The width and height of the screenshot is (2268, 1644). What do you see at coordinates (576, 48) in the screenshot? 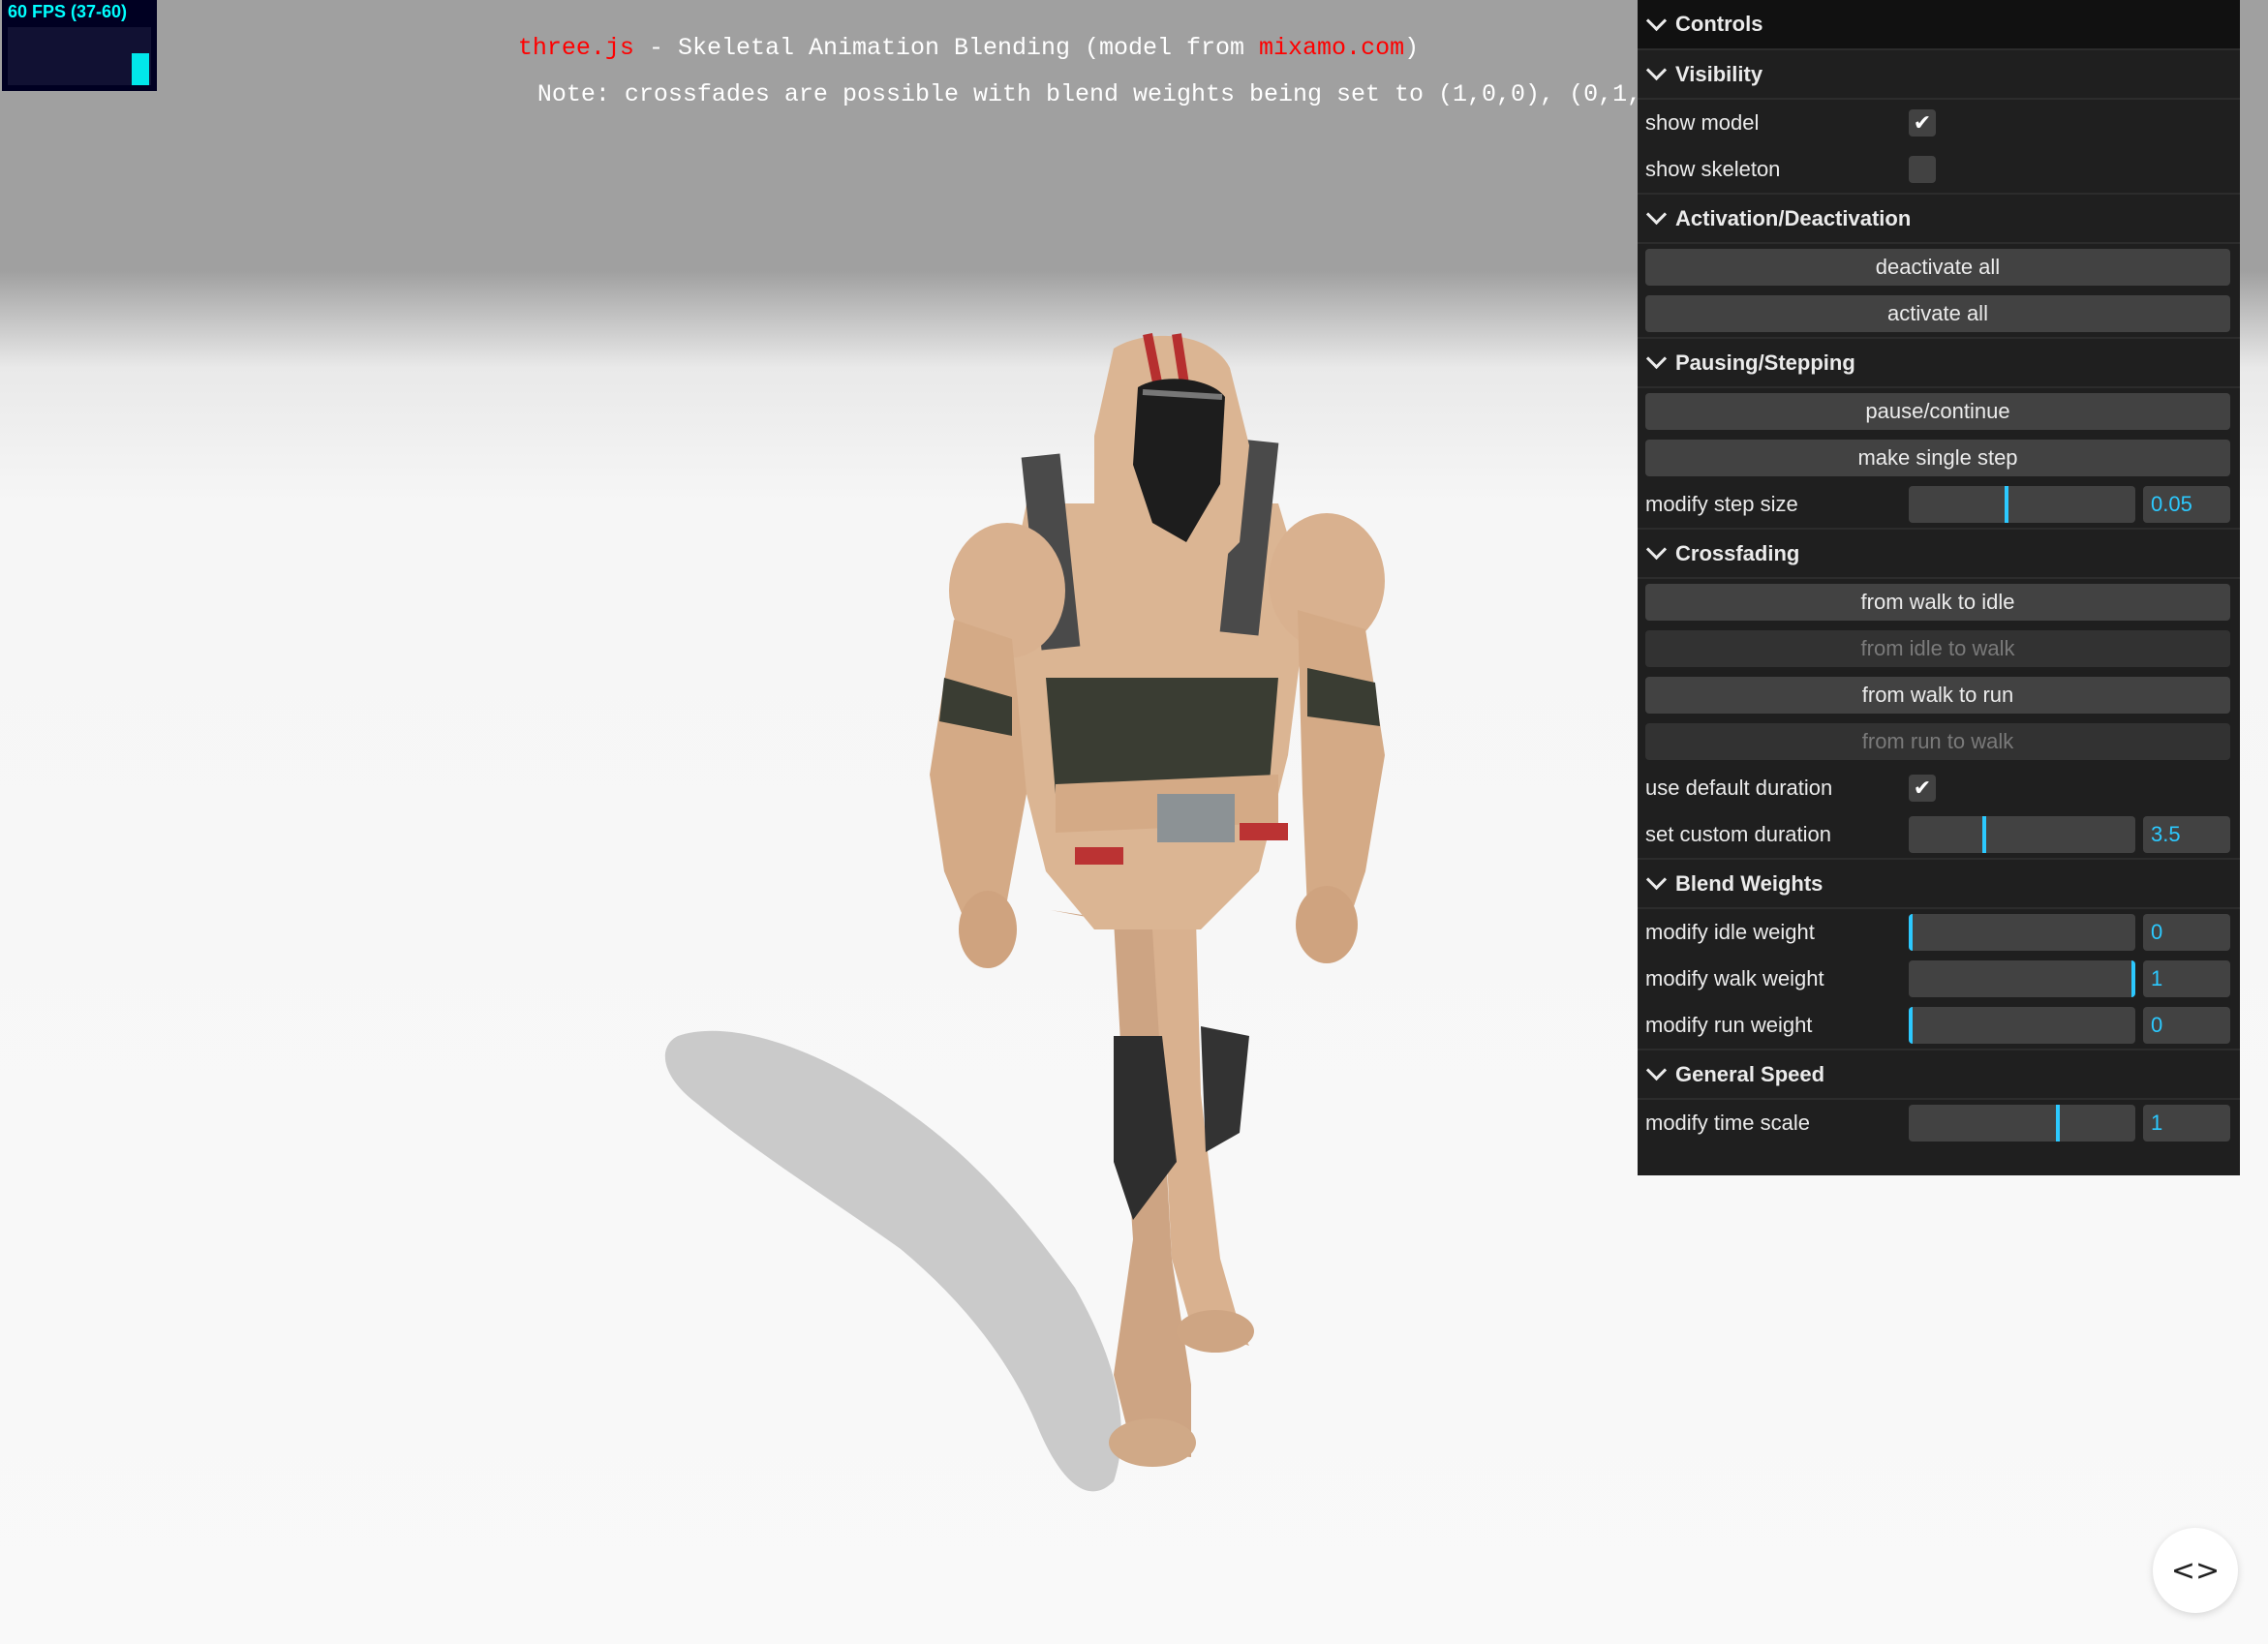
I see `three-js-link: three.js` at bounding box center [576, 48].